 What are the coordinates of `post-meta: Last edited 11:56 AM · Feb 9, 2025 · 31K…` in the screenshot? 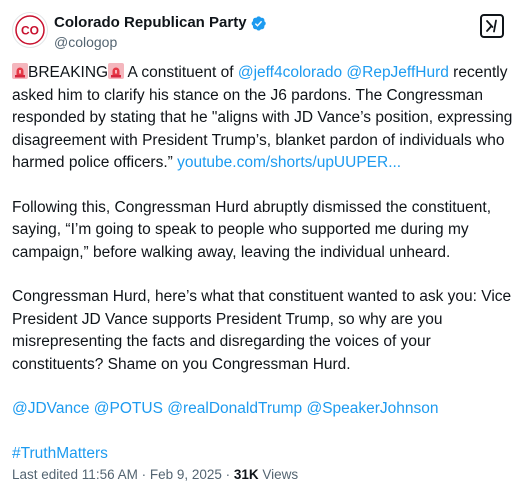 It's located at (155, 475).